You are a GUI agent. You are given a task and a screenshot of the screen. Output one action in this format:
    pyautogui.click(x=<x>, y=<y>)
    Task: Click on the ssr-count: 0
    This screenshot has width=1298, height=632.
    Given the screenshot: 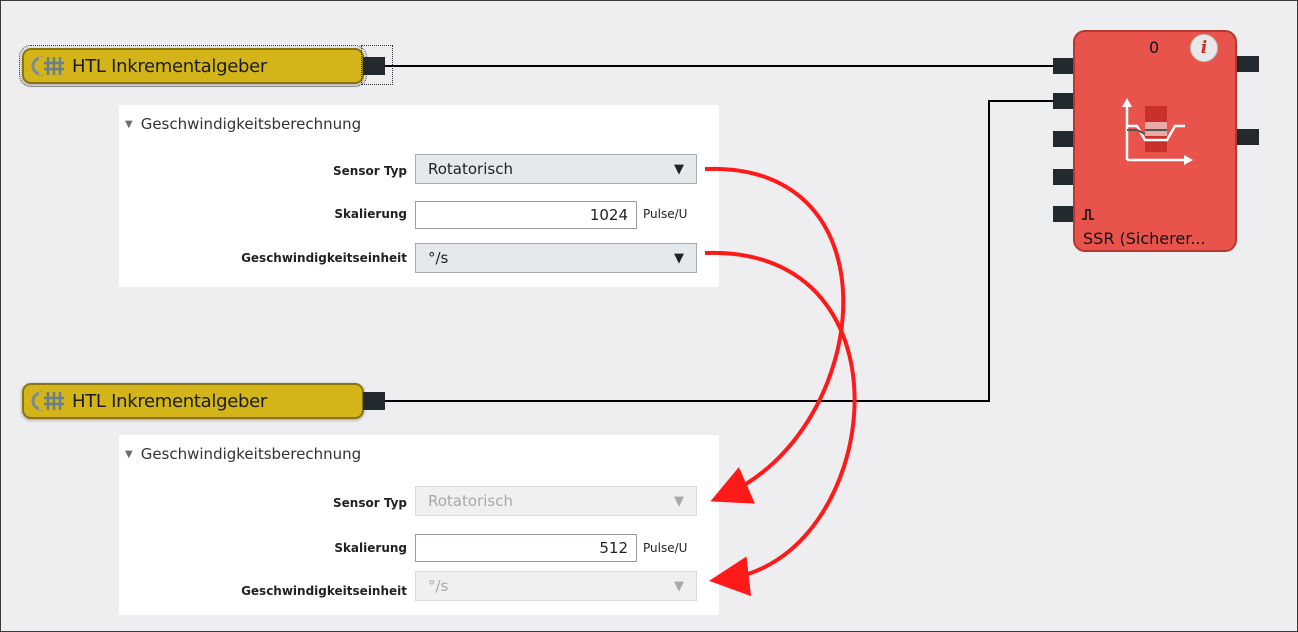 What is the action you would take?
    pyautogui.click(x=1154, y=47)
    